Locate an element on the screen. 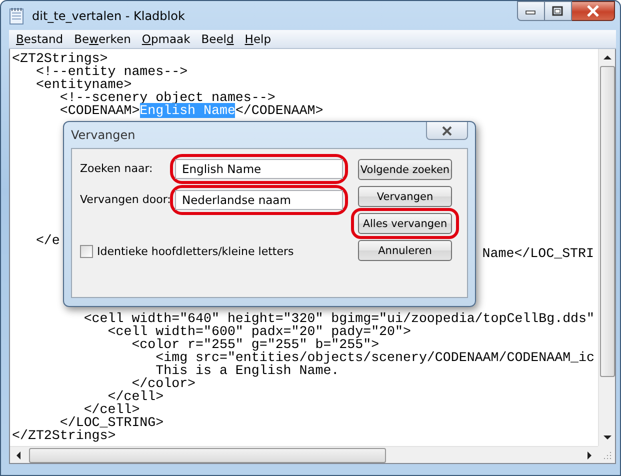 Image resolution: width=621 pixels, height=476 pixels. field-label: Zoeken naar: is located at coordinates (117, 169).